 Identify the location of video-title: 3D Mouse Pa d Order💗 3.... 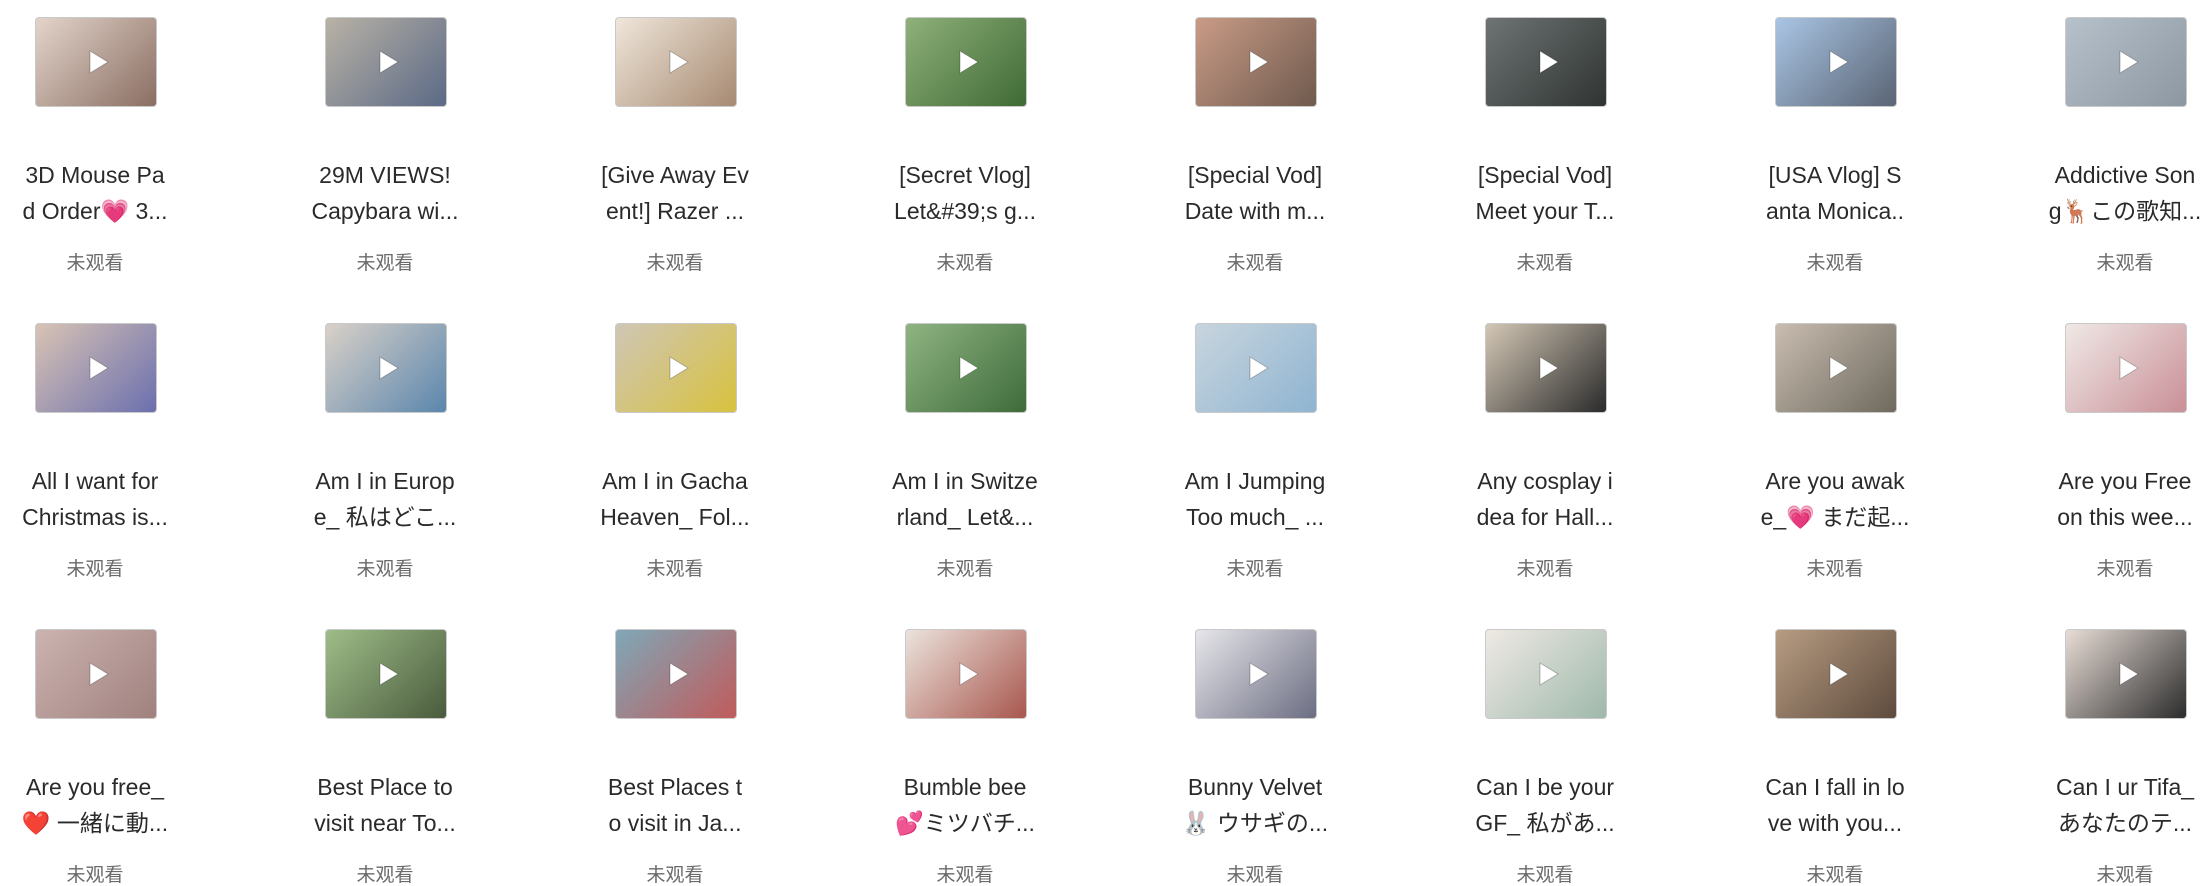
(95, 193).